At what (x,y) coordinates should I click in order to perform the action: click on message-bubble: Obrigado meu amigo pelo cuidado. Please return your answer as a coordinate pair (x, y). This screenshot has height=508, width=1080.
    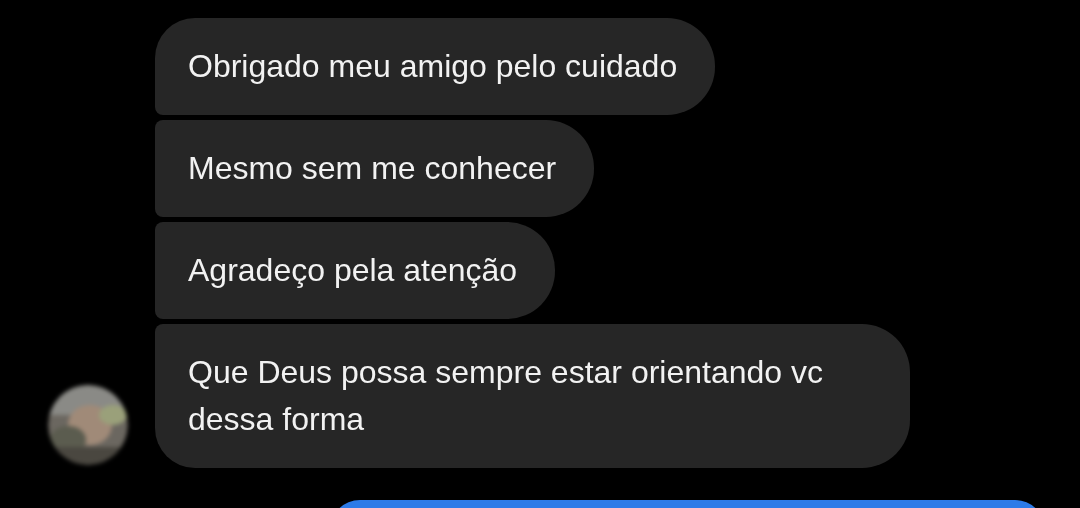
    Looking at the image, I should click on (435, 66).